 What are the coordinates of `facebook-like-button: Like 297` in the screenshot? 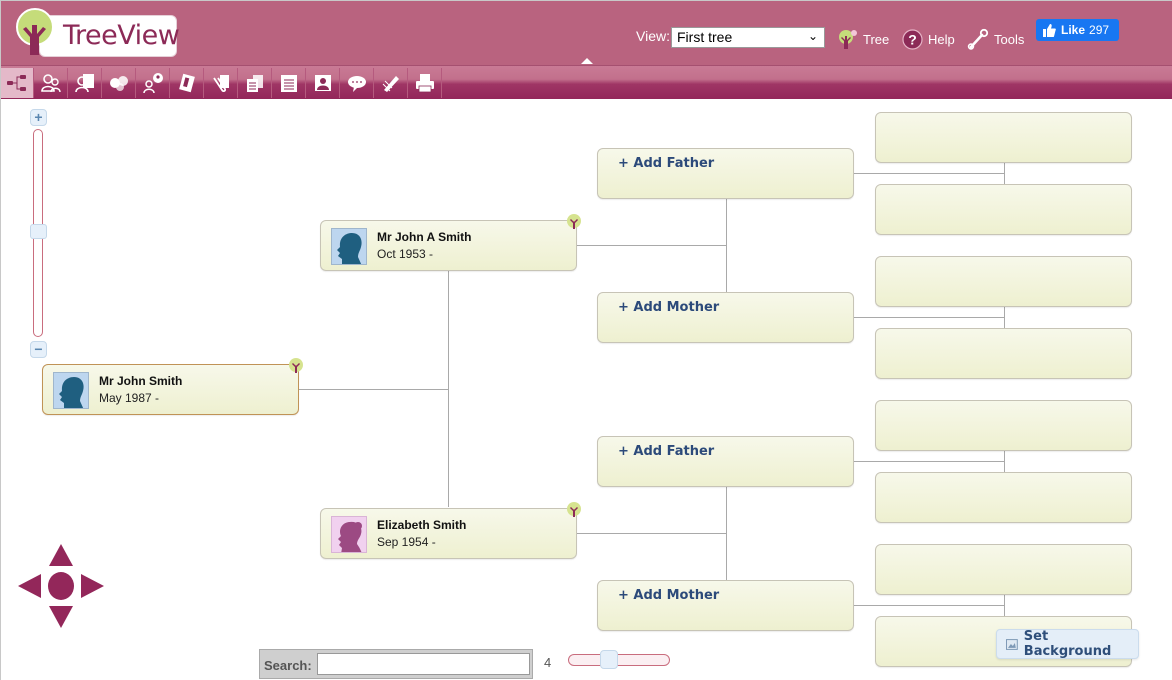 It's located at (1077, 30).